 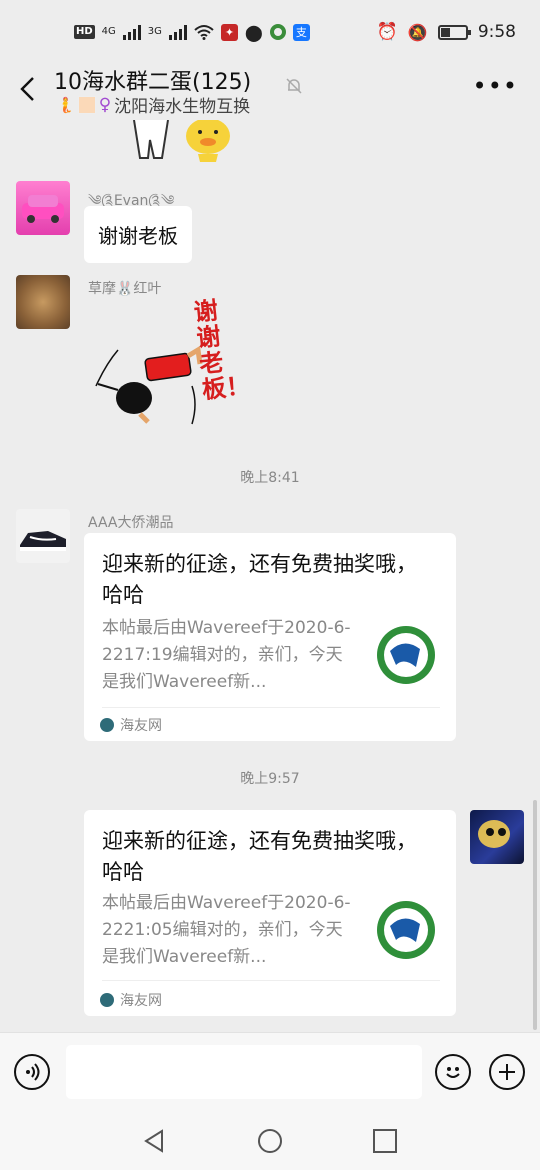 I want to click on back-icon, so click(x=29, y=89).